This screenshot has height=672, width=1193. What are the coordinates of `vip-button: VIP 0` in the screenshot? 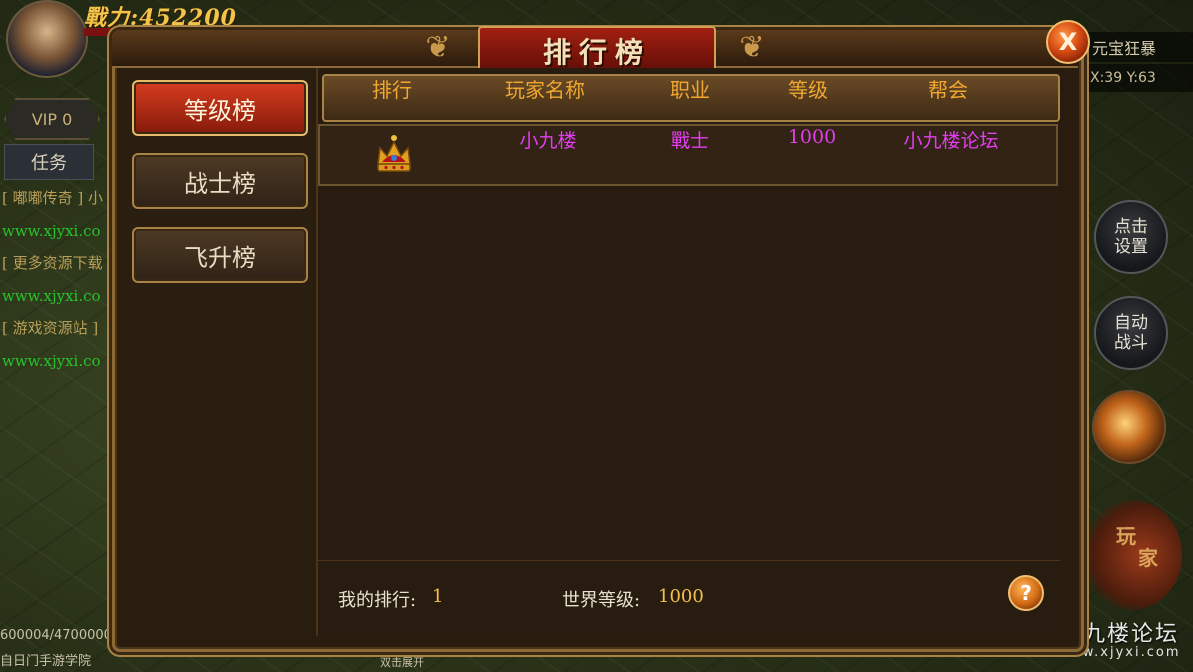 It's located at (52, 119).